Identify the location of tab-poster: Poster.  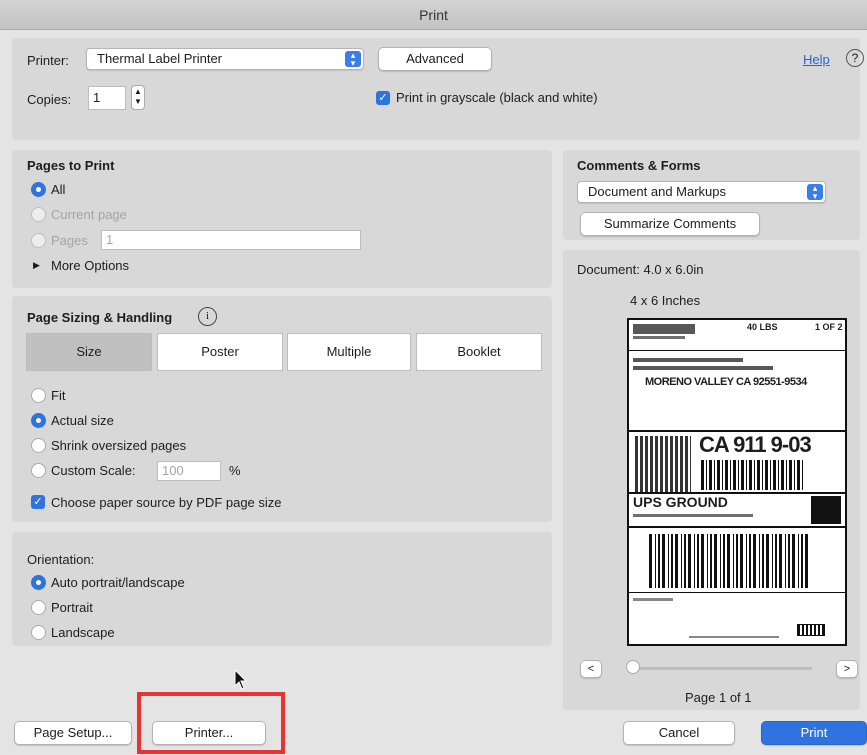
(220, 352).